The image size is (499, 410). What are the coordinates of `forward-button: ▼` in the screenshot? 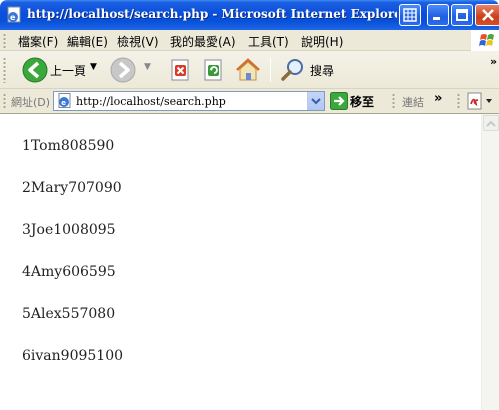 It's located at (135, 70).